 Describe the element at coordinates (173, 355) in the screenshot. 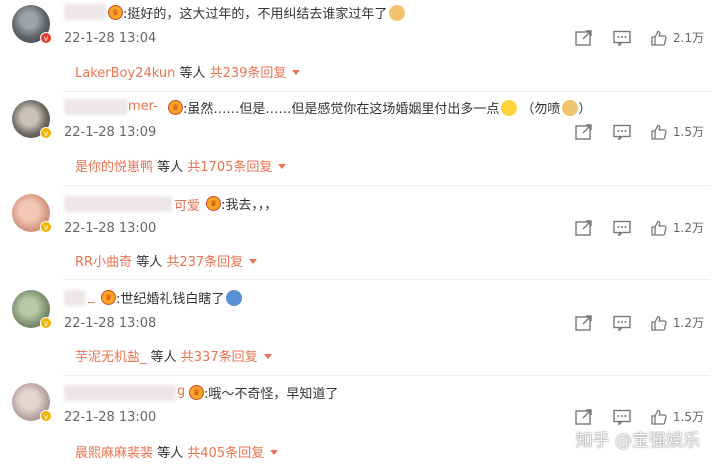

I see `reply-summary: 芋泥无机盐_ 等人 共337条回复` at that location.